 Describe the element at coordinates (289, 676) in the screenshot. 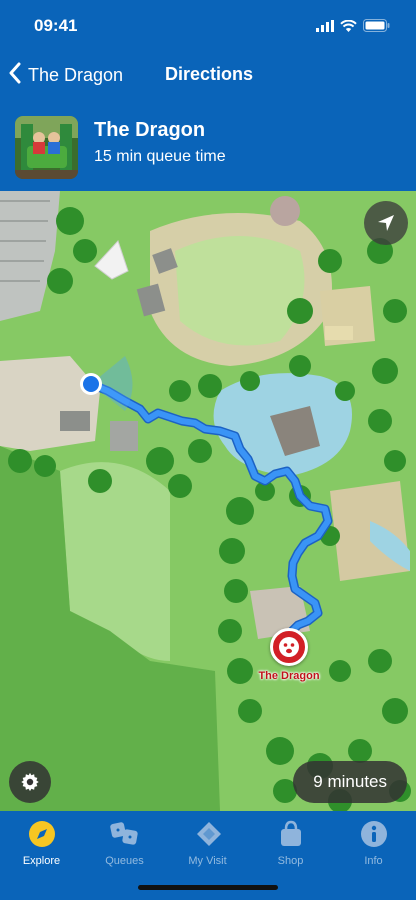

I see `destination-label: The Dragon` at that location.